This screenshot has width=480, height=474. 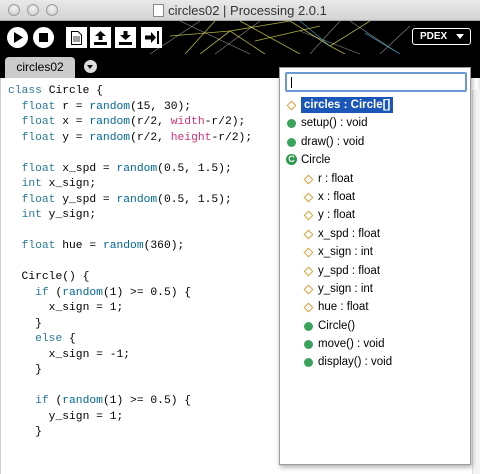 What do you see at coordinates (375, 179) in the screenshot?
I see `completion-item: r : float` at bounding box center [375, 179].